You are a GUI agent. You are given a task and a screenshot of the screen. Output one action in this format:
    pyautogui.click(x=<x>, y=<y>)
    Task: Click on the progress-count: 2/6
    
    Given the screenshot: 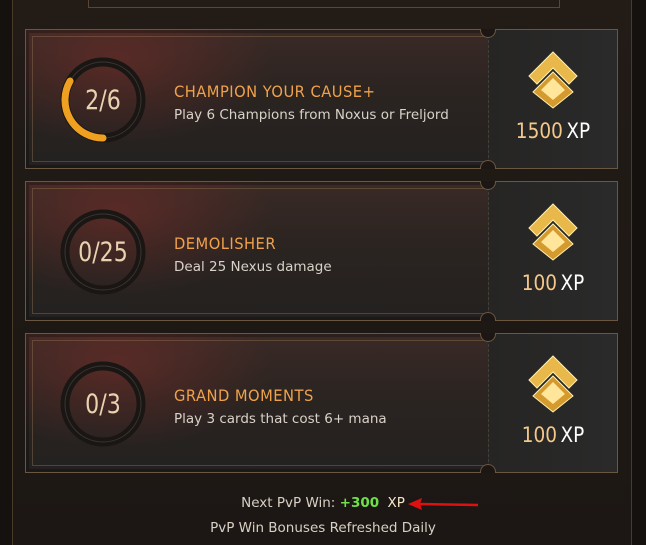 What is the action you would take?
    pyautogui.click(x=103, y=100)
    